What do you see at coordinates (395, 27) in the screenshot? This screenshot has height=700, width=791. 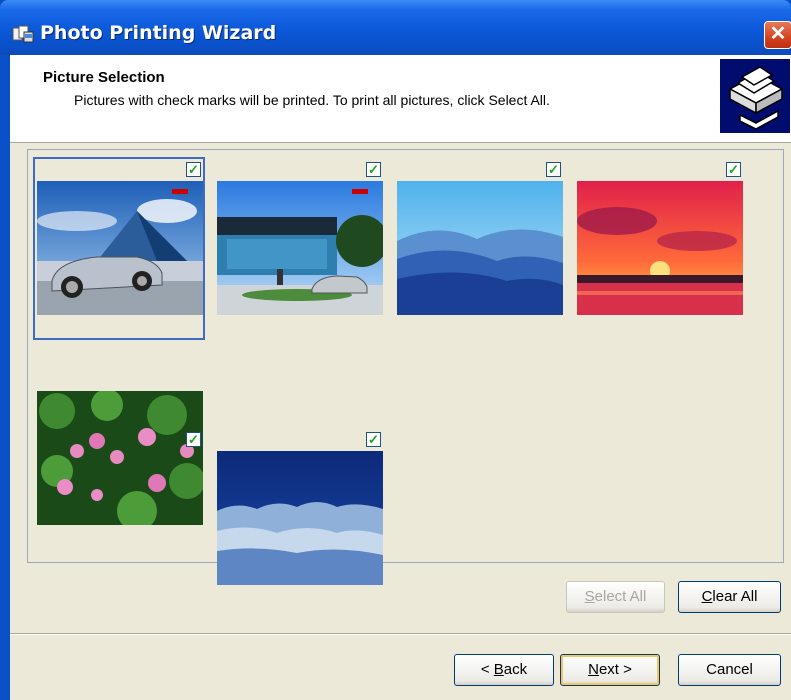 I see `title-bar: Photo Printing Wizard ✕` at bounding box center [395, 27].